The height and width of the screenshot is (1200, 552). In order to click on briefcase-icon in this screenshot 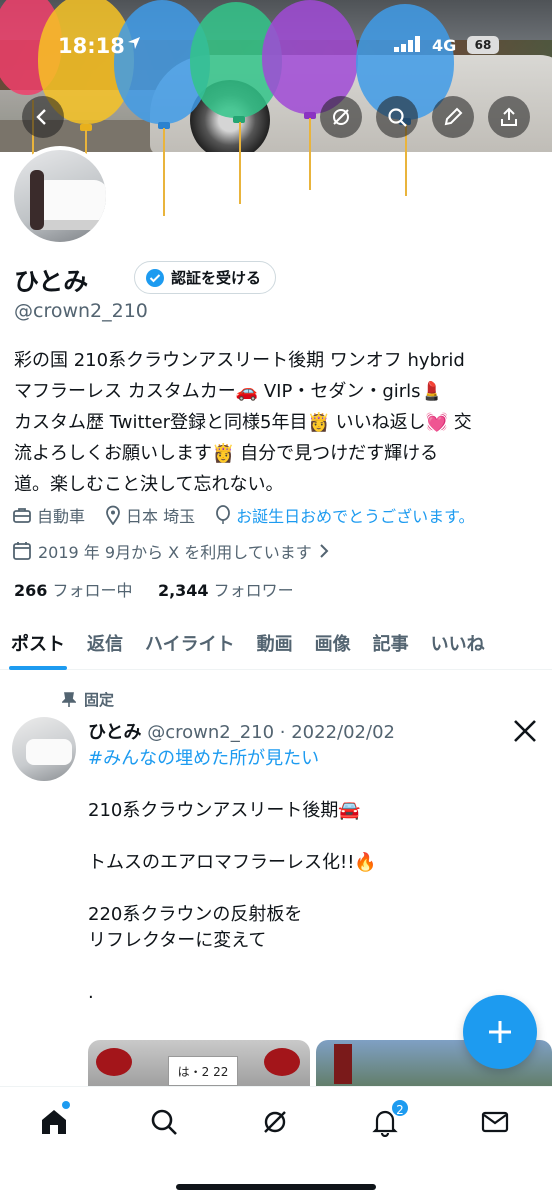, I will do `click(22, 515)`.